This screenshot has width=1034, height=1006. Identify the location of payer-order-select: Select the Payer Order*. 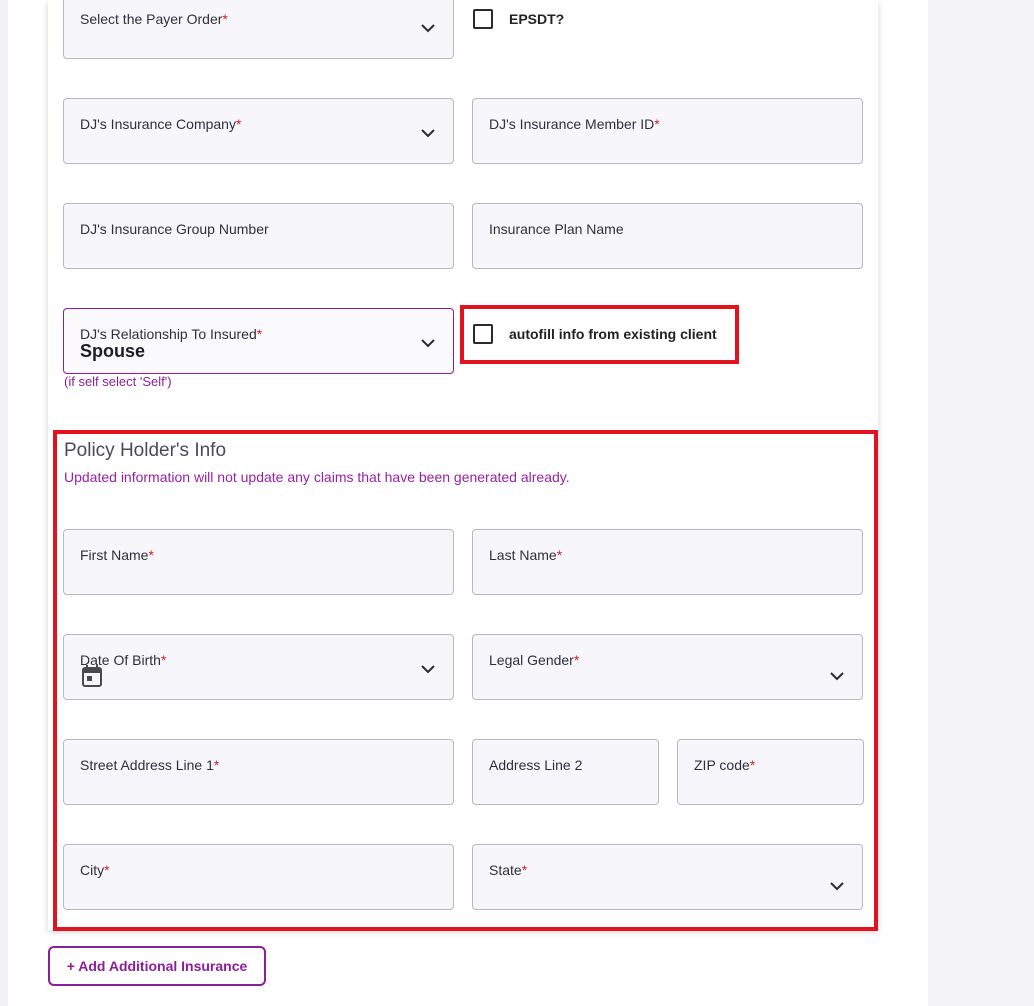
(258, 29).